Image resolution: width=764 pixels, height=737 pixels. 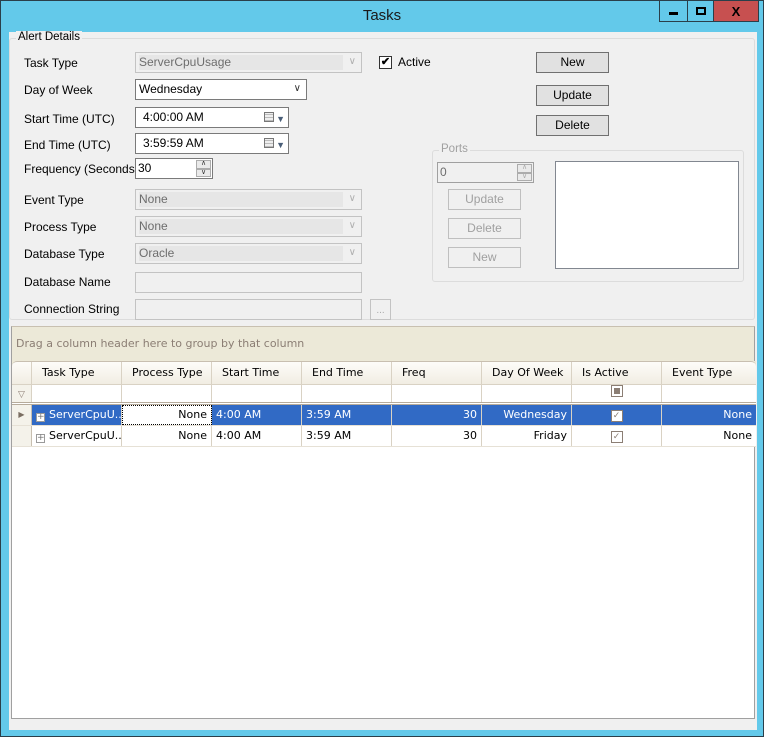 I want to click on title-bar-buttons: X, so click(x=709, y=11).